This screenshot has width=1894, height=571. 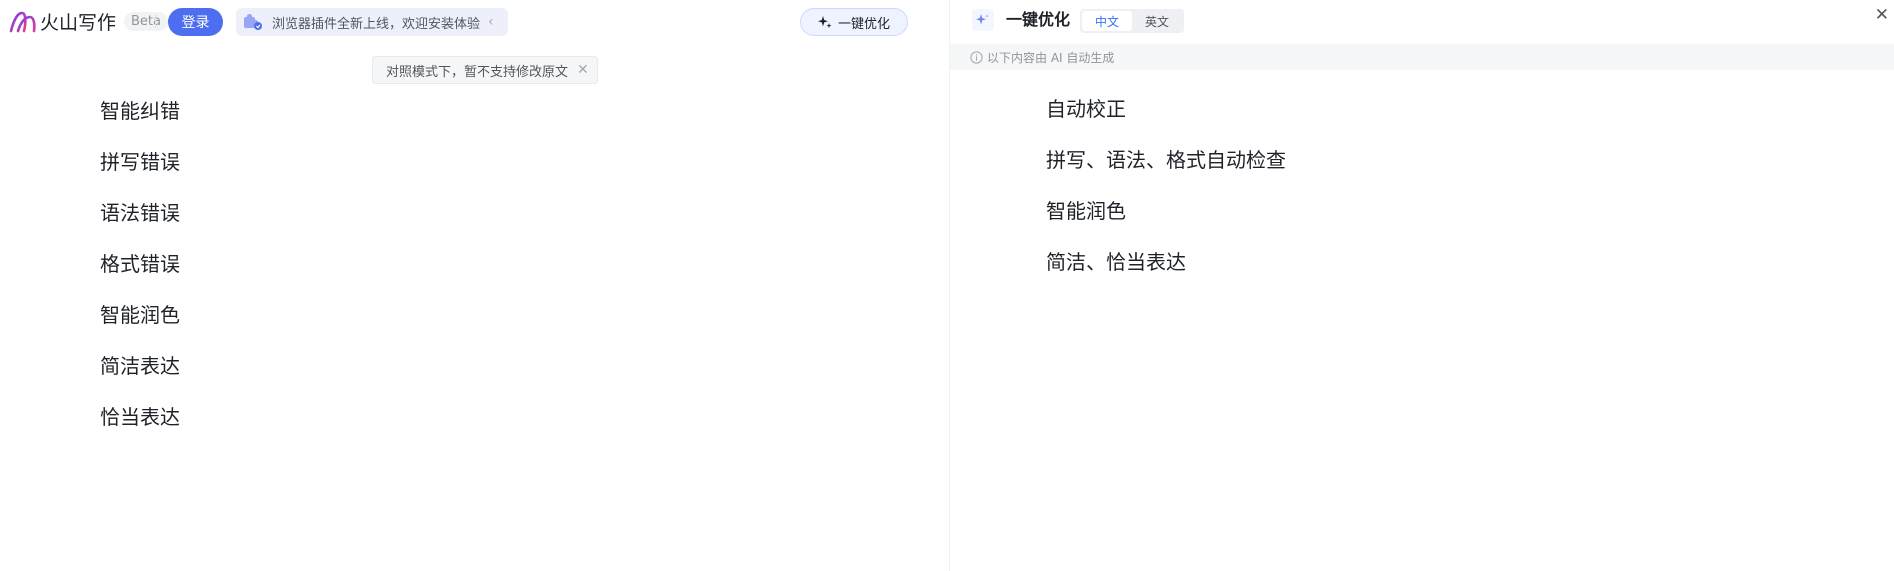 I want to click on top-bar: 火山写作 Beta 登录 浏览器插件全新上线，欢迎安装体验 ‹ 一键优化, so click(x=474, y=21).